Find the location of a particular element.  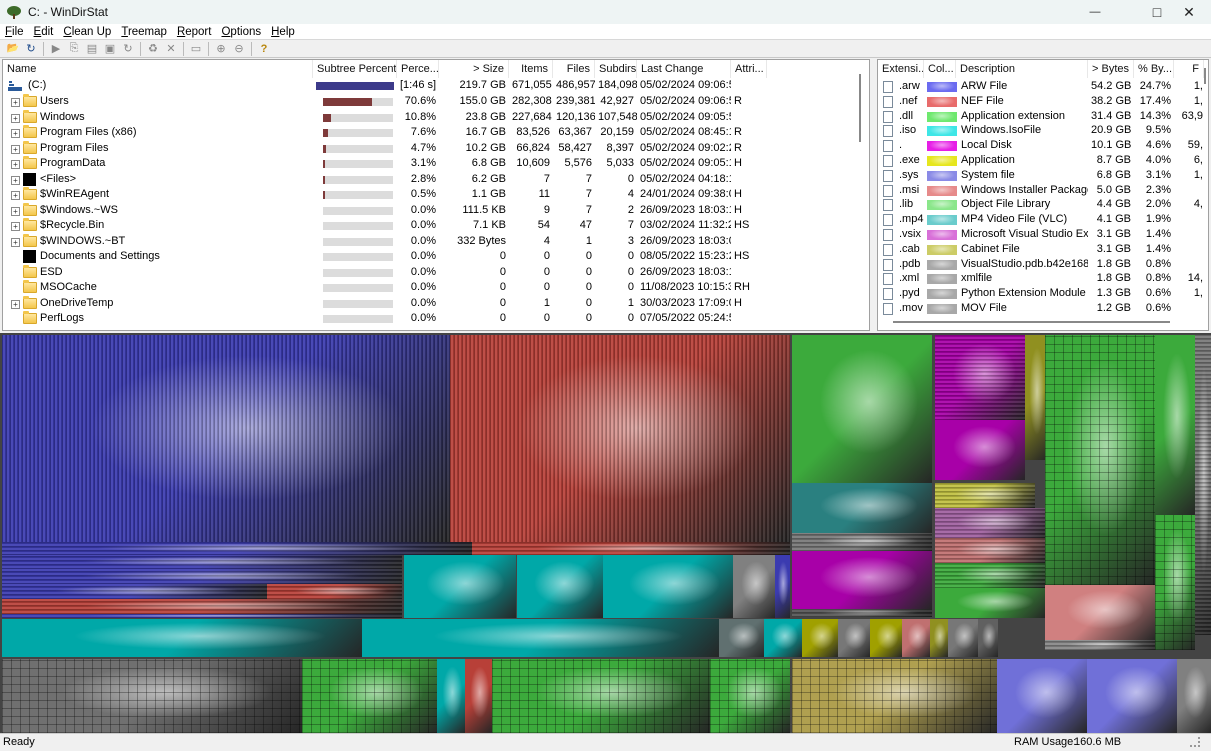

column-header-bytes: > Bytes is located at coordinates (1111, 69).